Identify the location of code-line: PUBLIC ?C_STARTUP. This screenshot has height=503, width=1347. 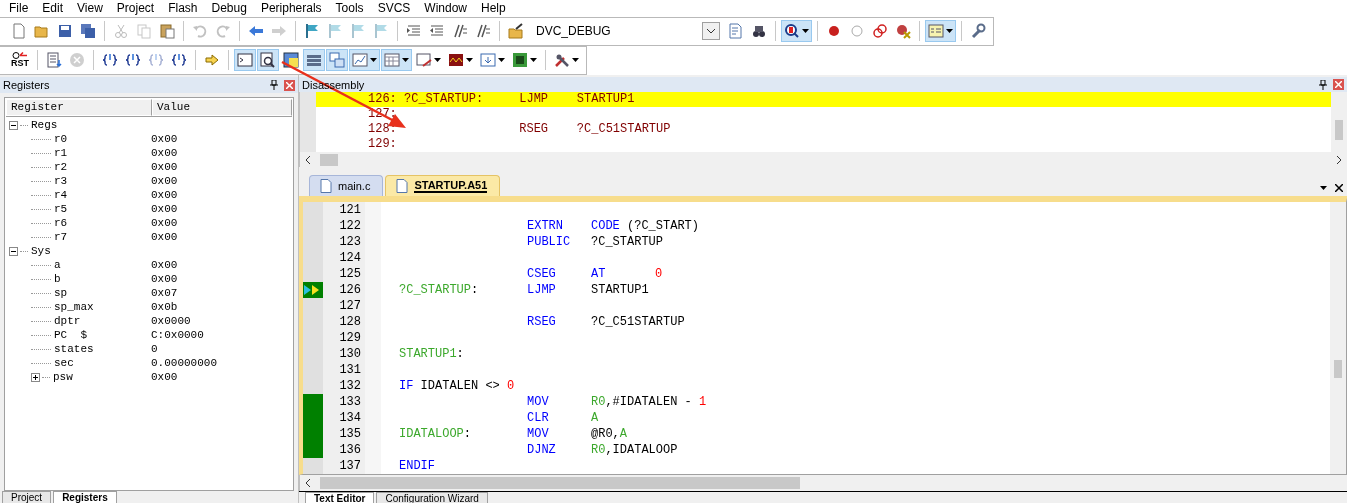
(595, 242).